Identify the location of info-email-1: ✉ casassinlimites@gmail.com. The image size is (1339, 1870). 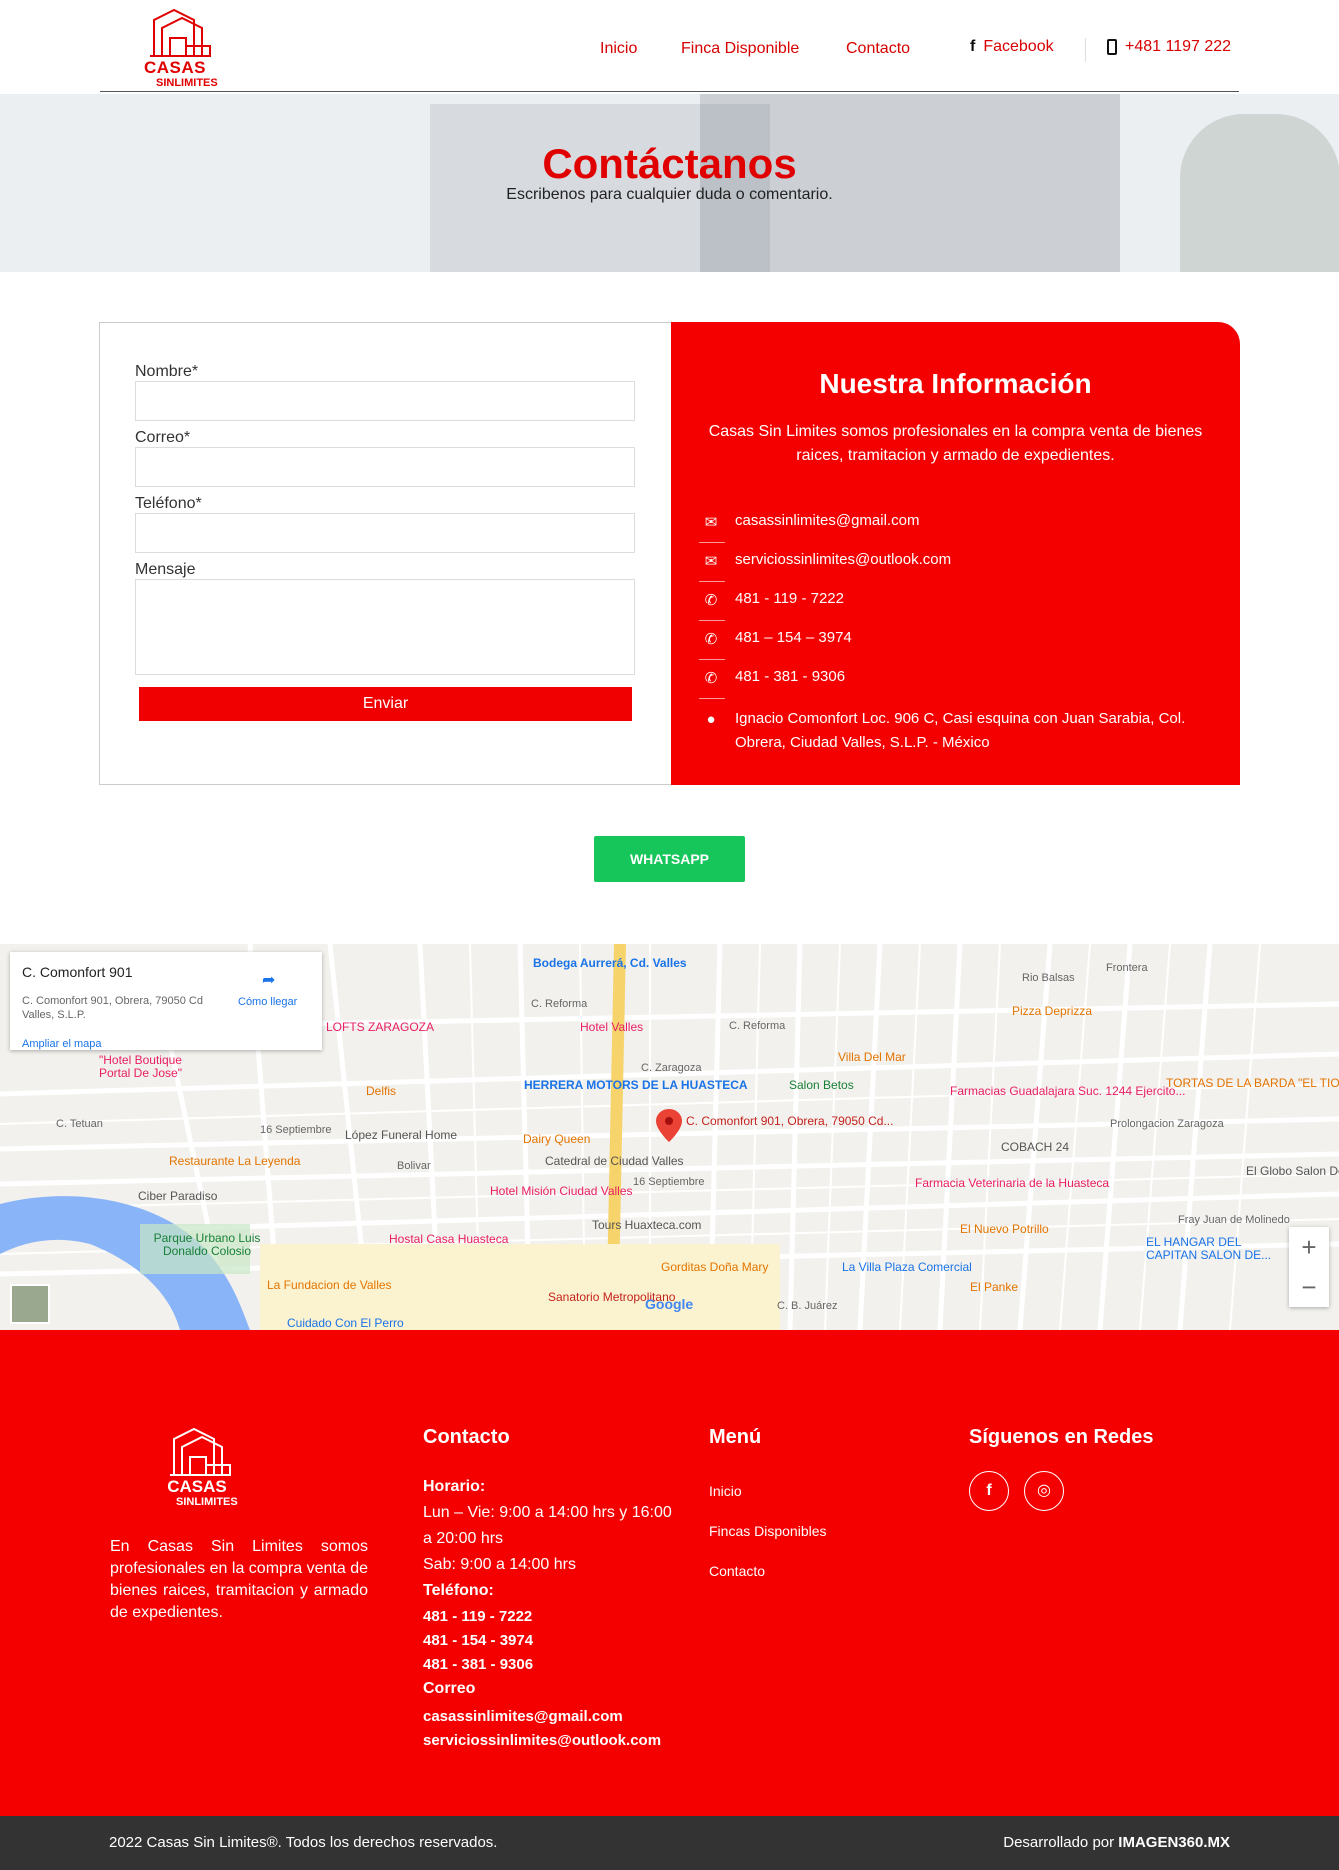
(809, 527).